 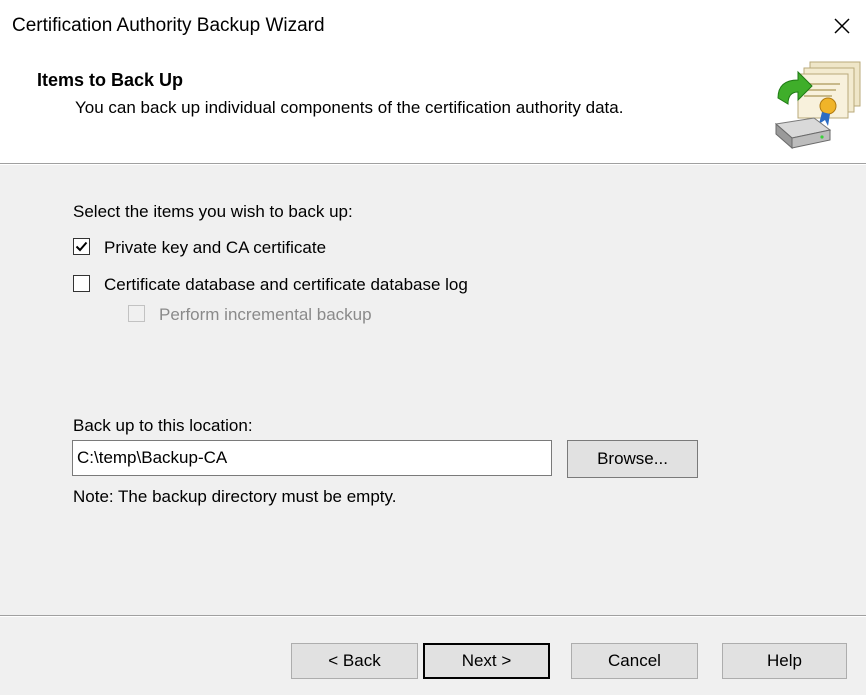 I want to click on backup-location-label: Back up to this location:, so click(x=163, y=425).